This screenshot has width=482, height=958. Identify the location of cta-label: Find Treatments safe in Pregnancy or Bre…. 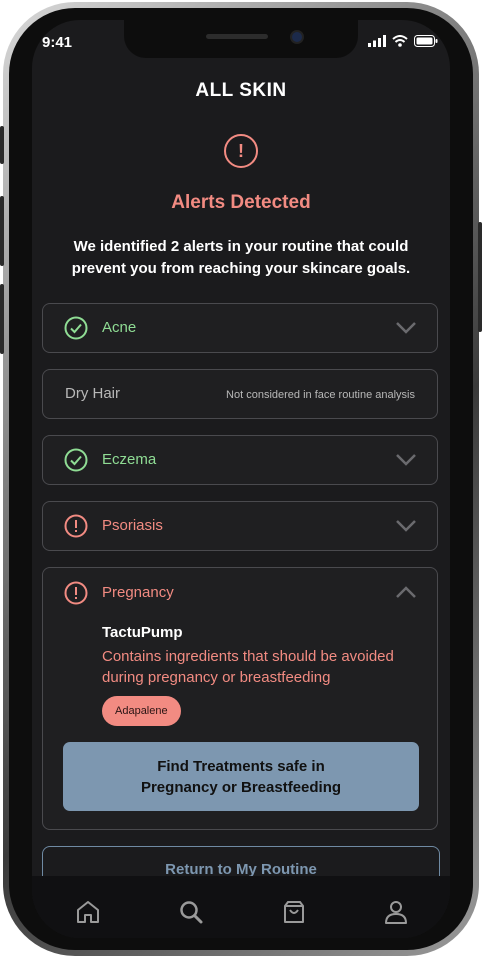
(241, 777).